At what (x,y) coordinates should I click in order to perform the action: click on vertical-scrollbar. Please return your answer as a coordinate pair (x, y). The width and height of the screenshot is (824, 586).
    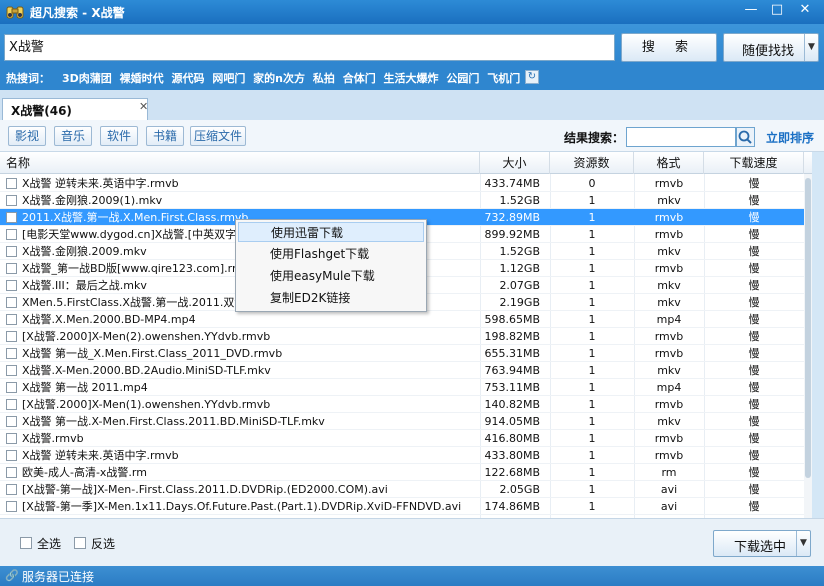
    Looking at the image, I should click on (808, 346).